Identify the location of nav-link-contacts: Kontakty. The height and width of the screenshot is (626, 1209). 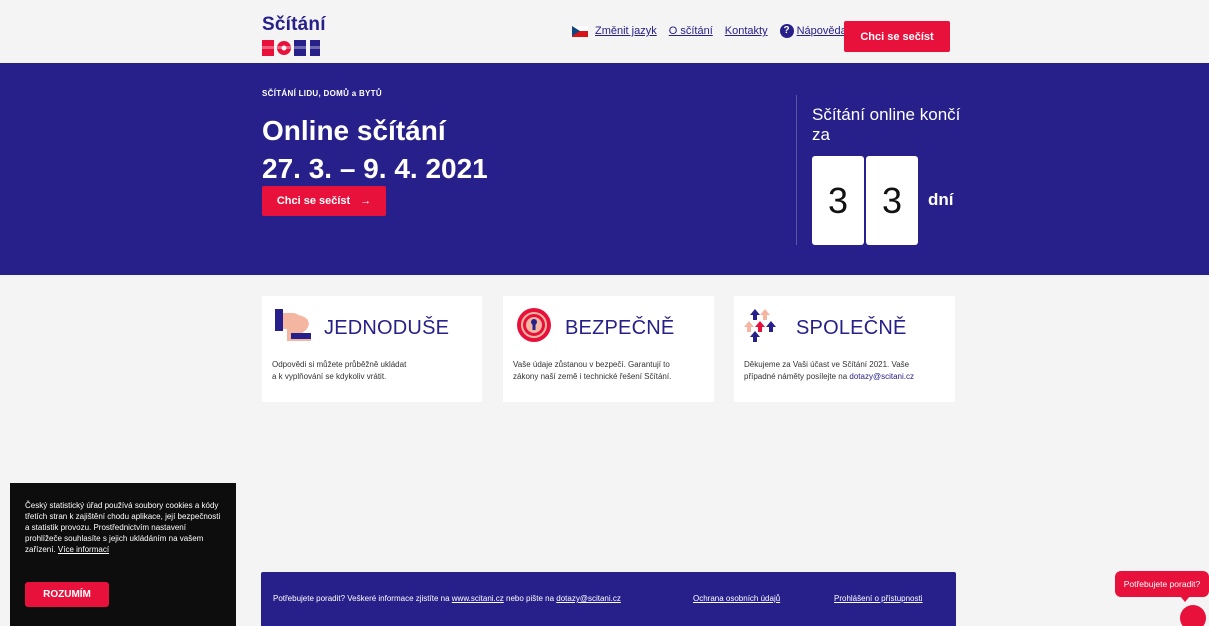
(746, 31).